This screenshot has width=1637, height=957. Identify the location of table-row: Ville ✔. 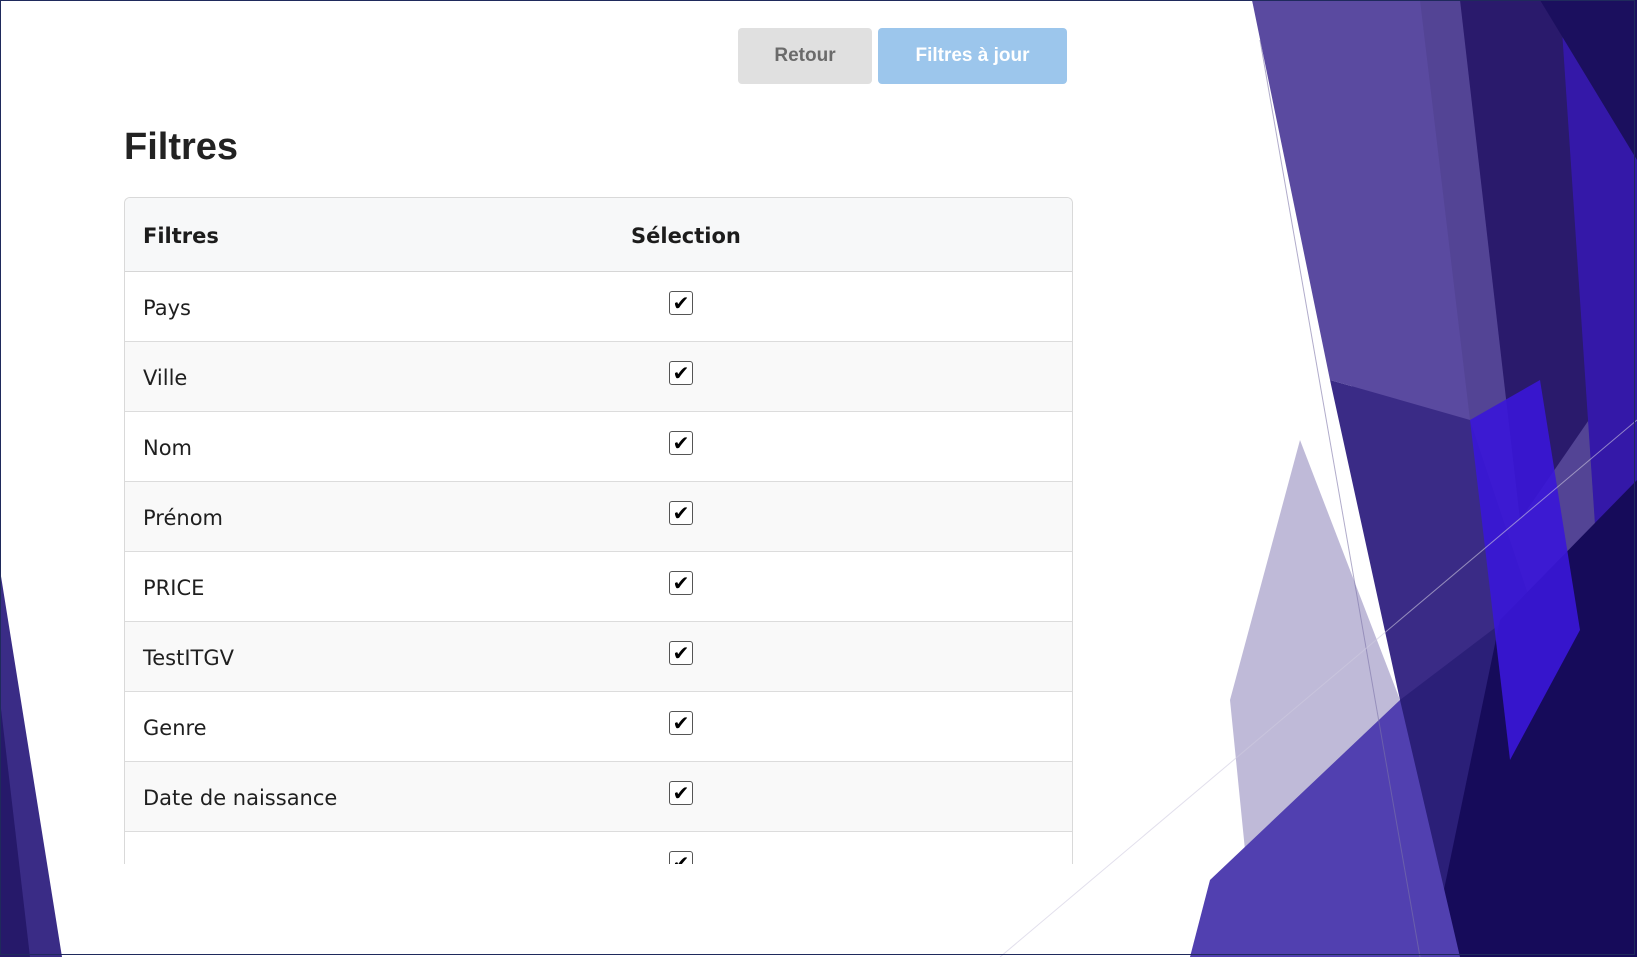
(598, 377).